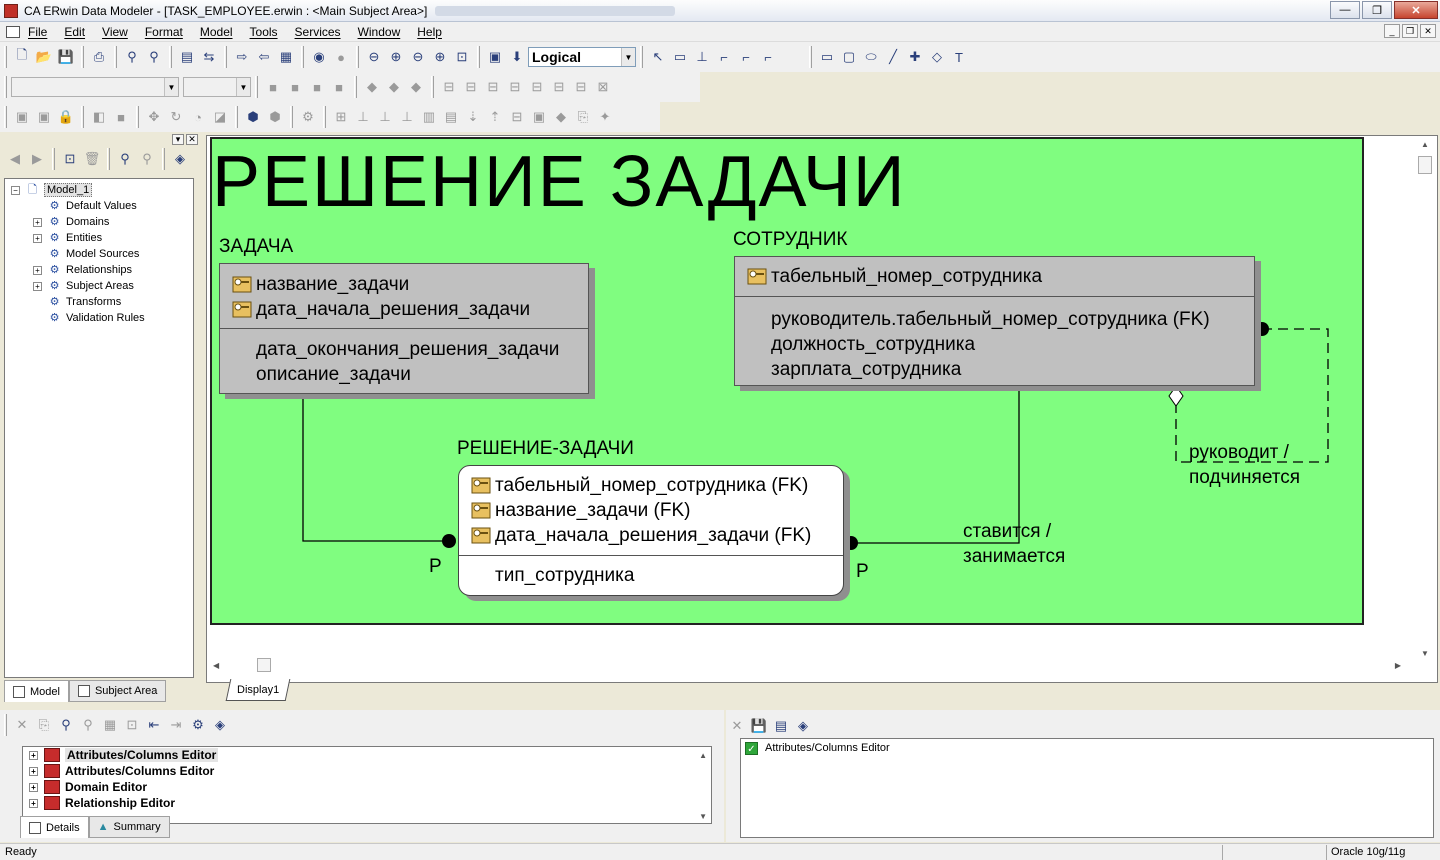  Describe the element at coordinates (110, 725) in the screenshot. I see `pane-grid-icon: ▦` at that location.